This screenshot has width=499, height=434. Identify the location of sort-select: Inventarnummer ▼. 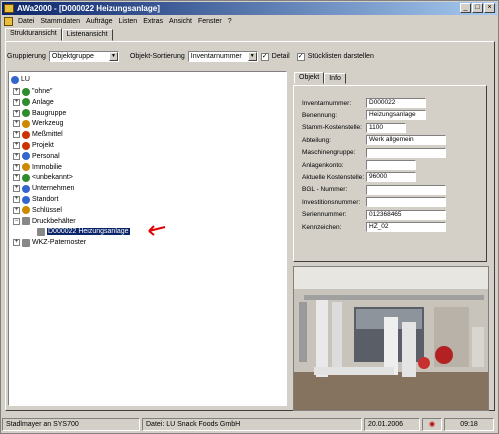
(222, 56).